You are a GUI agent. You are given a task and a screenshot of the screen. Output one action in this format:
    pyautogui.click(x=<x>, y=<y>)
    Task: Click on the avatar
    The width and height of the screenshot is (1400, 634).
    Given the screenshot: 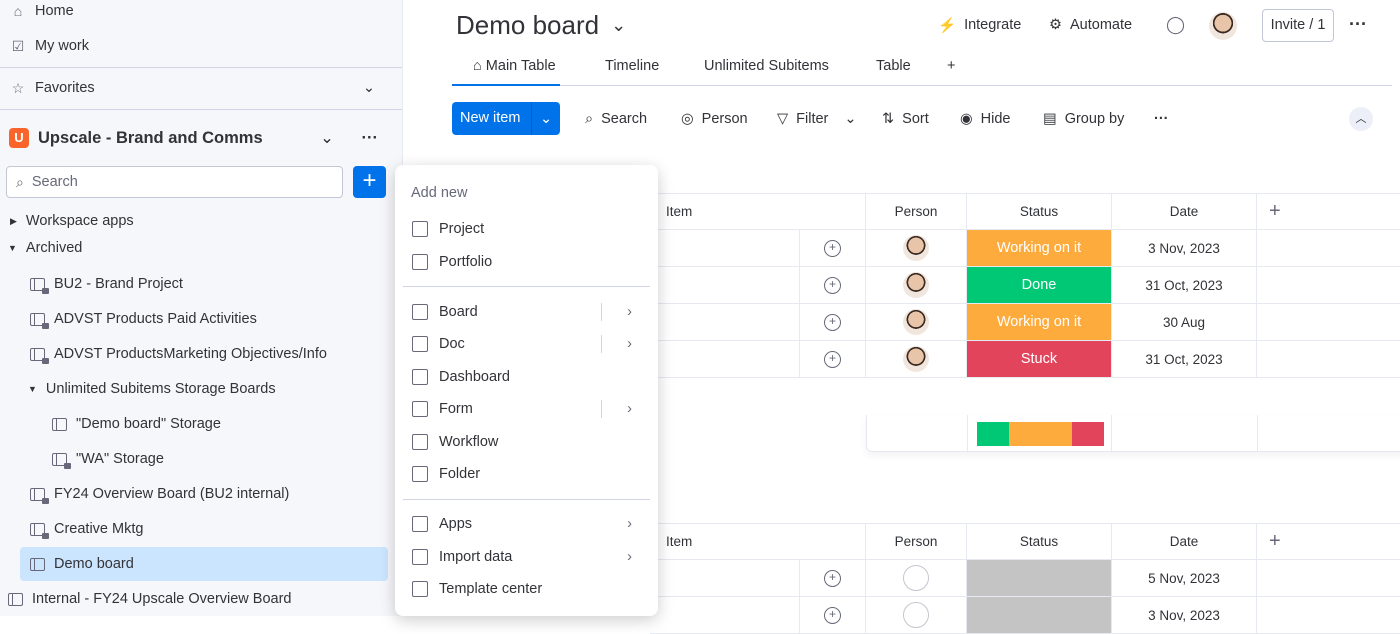 What is the action you would take?
    pyautogui.click(x=1223, y=26)
    